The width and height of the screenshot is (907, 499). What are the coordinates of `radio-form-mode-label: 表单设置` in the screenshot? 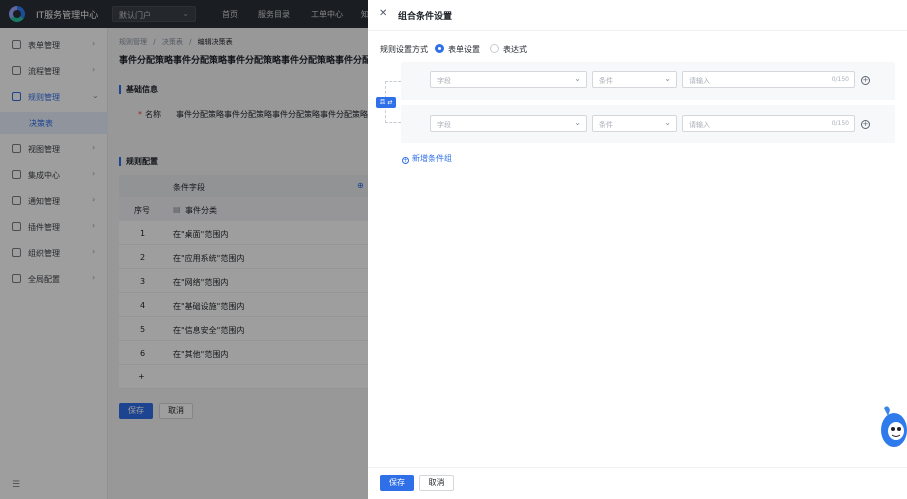 It's located at (464, 49).